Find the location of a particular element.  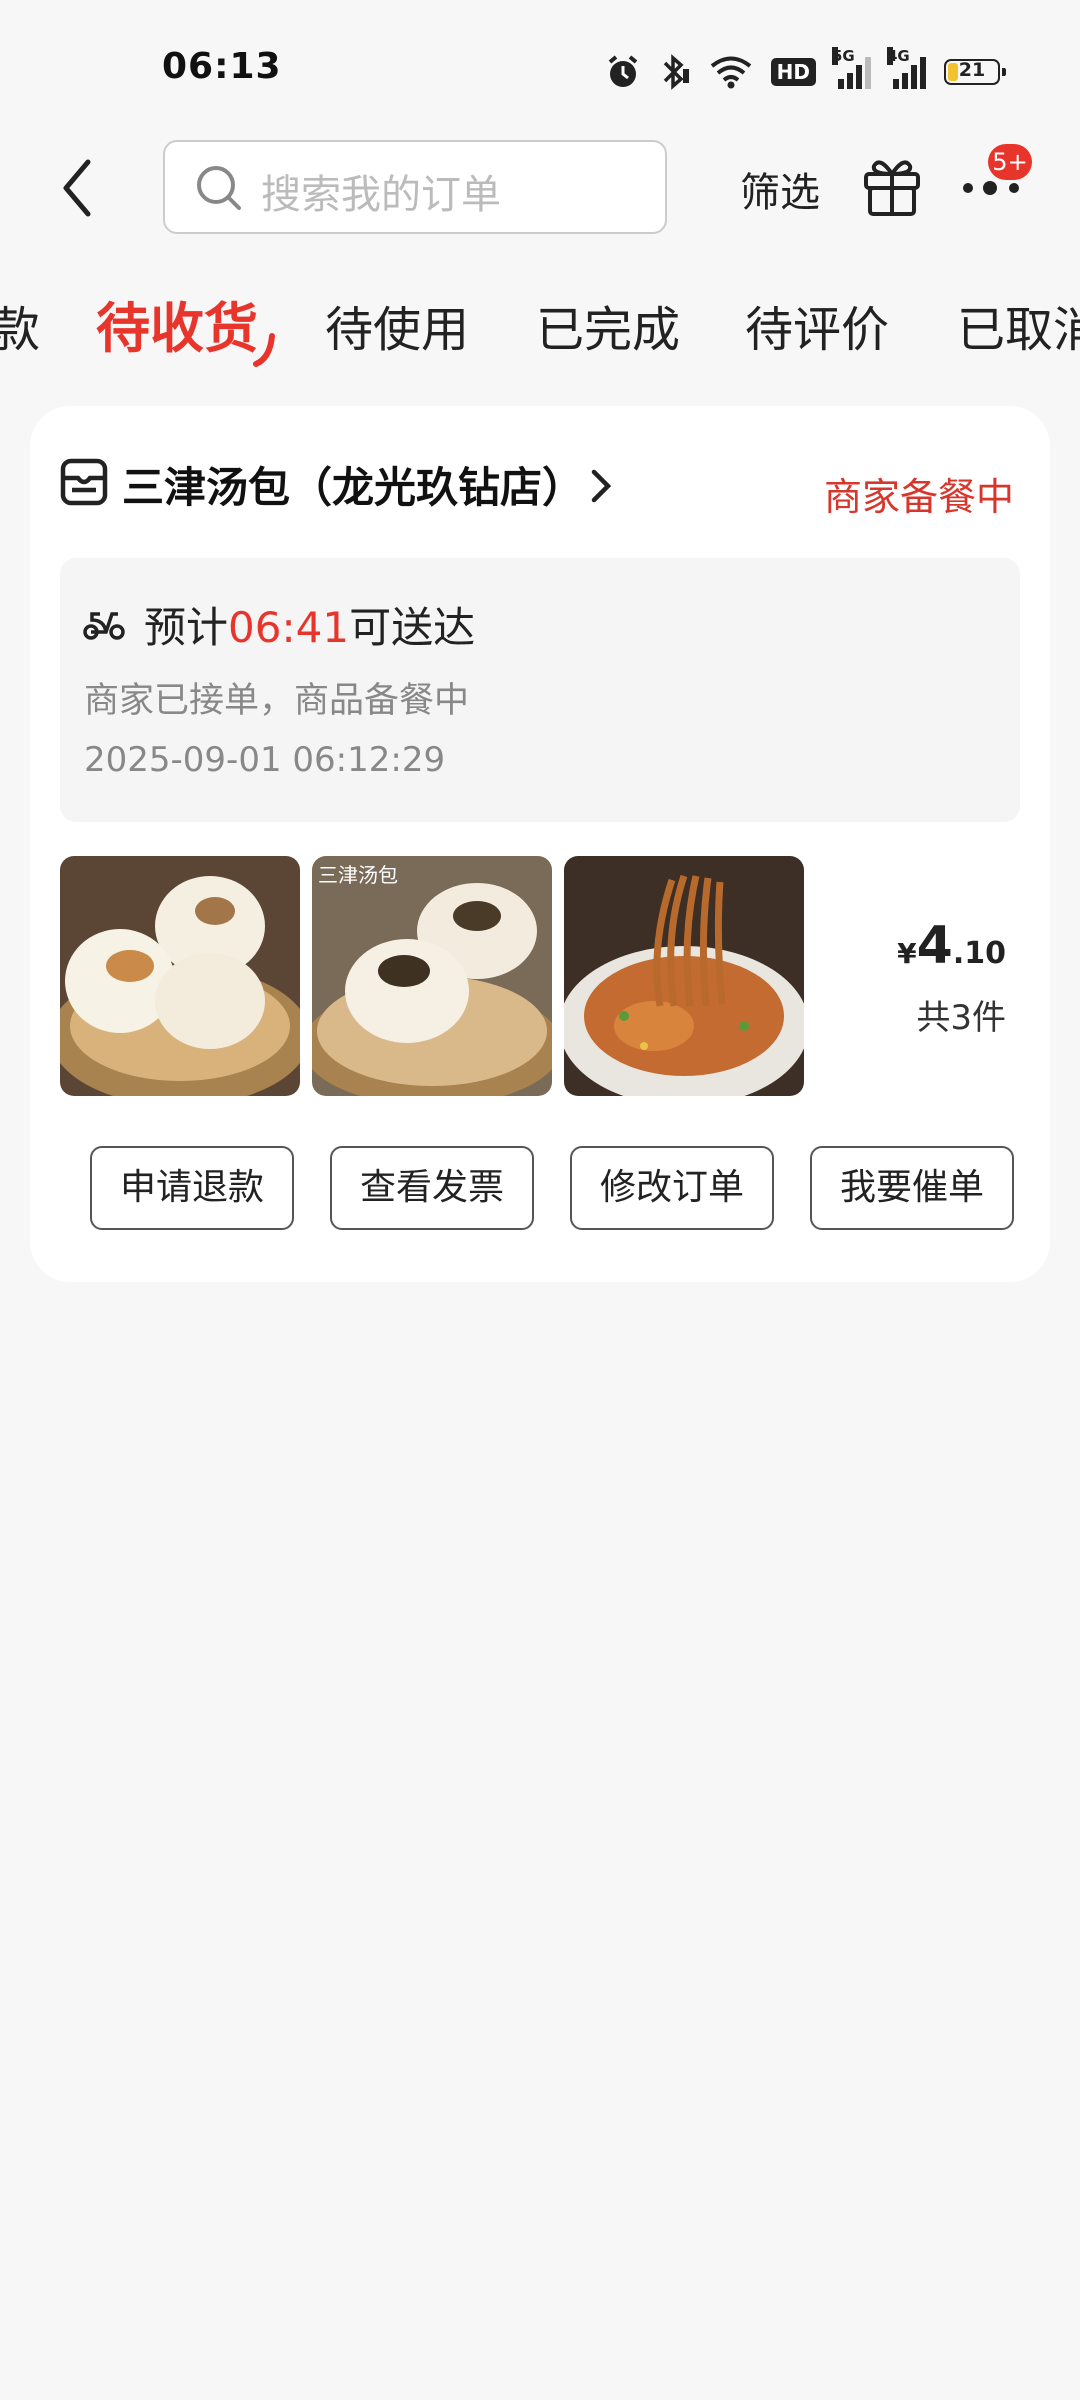

notification-badge: 5+ is located at coordinates (1010, 162).